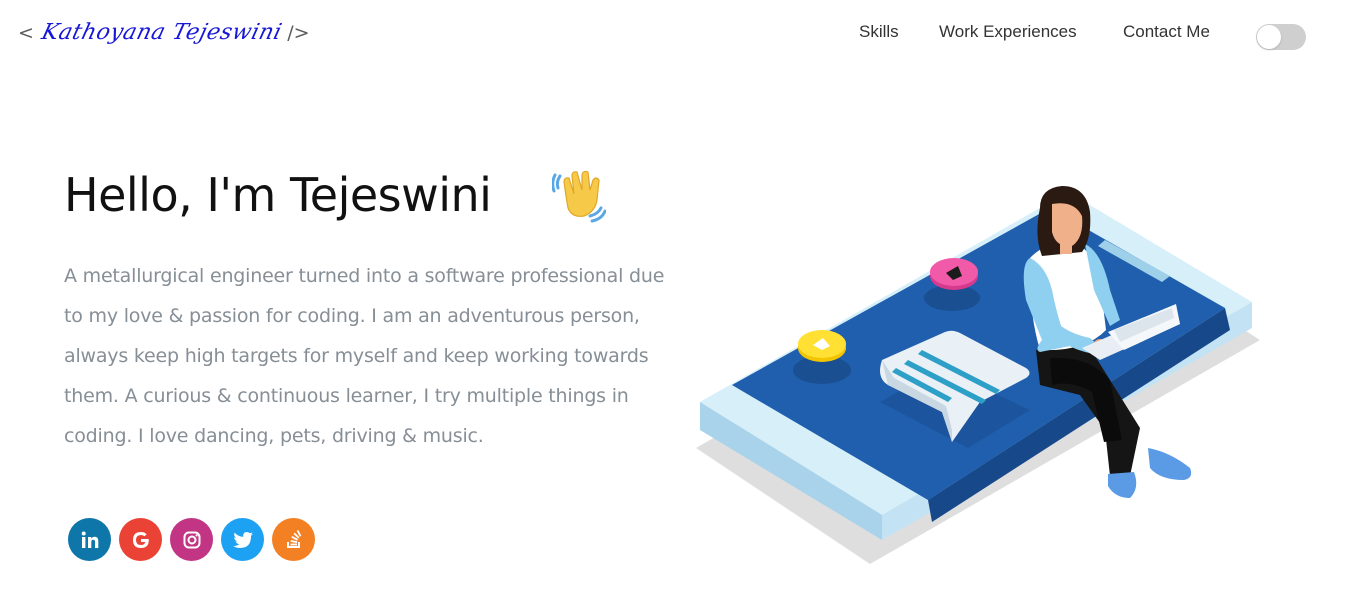  I want to click on linkedin-icon, so click(89, 539).